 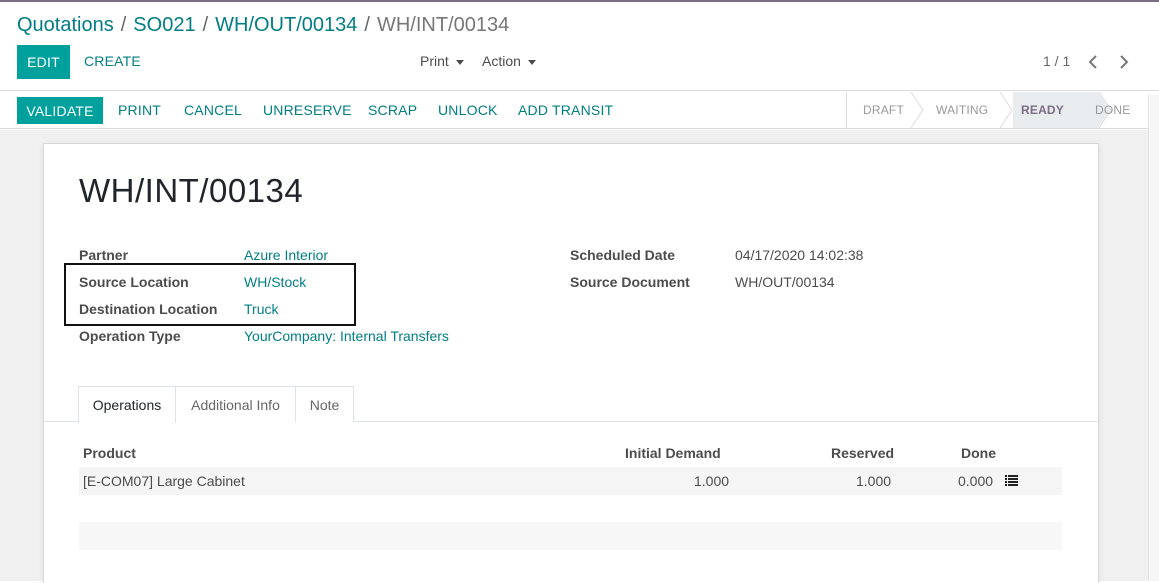 What do you see at coordinates (213, 110) in the screenshot?
I see `cancel-button: CANCEL` at bounding box center [213, 110].